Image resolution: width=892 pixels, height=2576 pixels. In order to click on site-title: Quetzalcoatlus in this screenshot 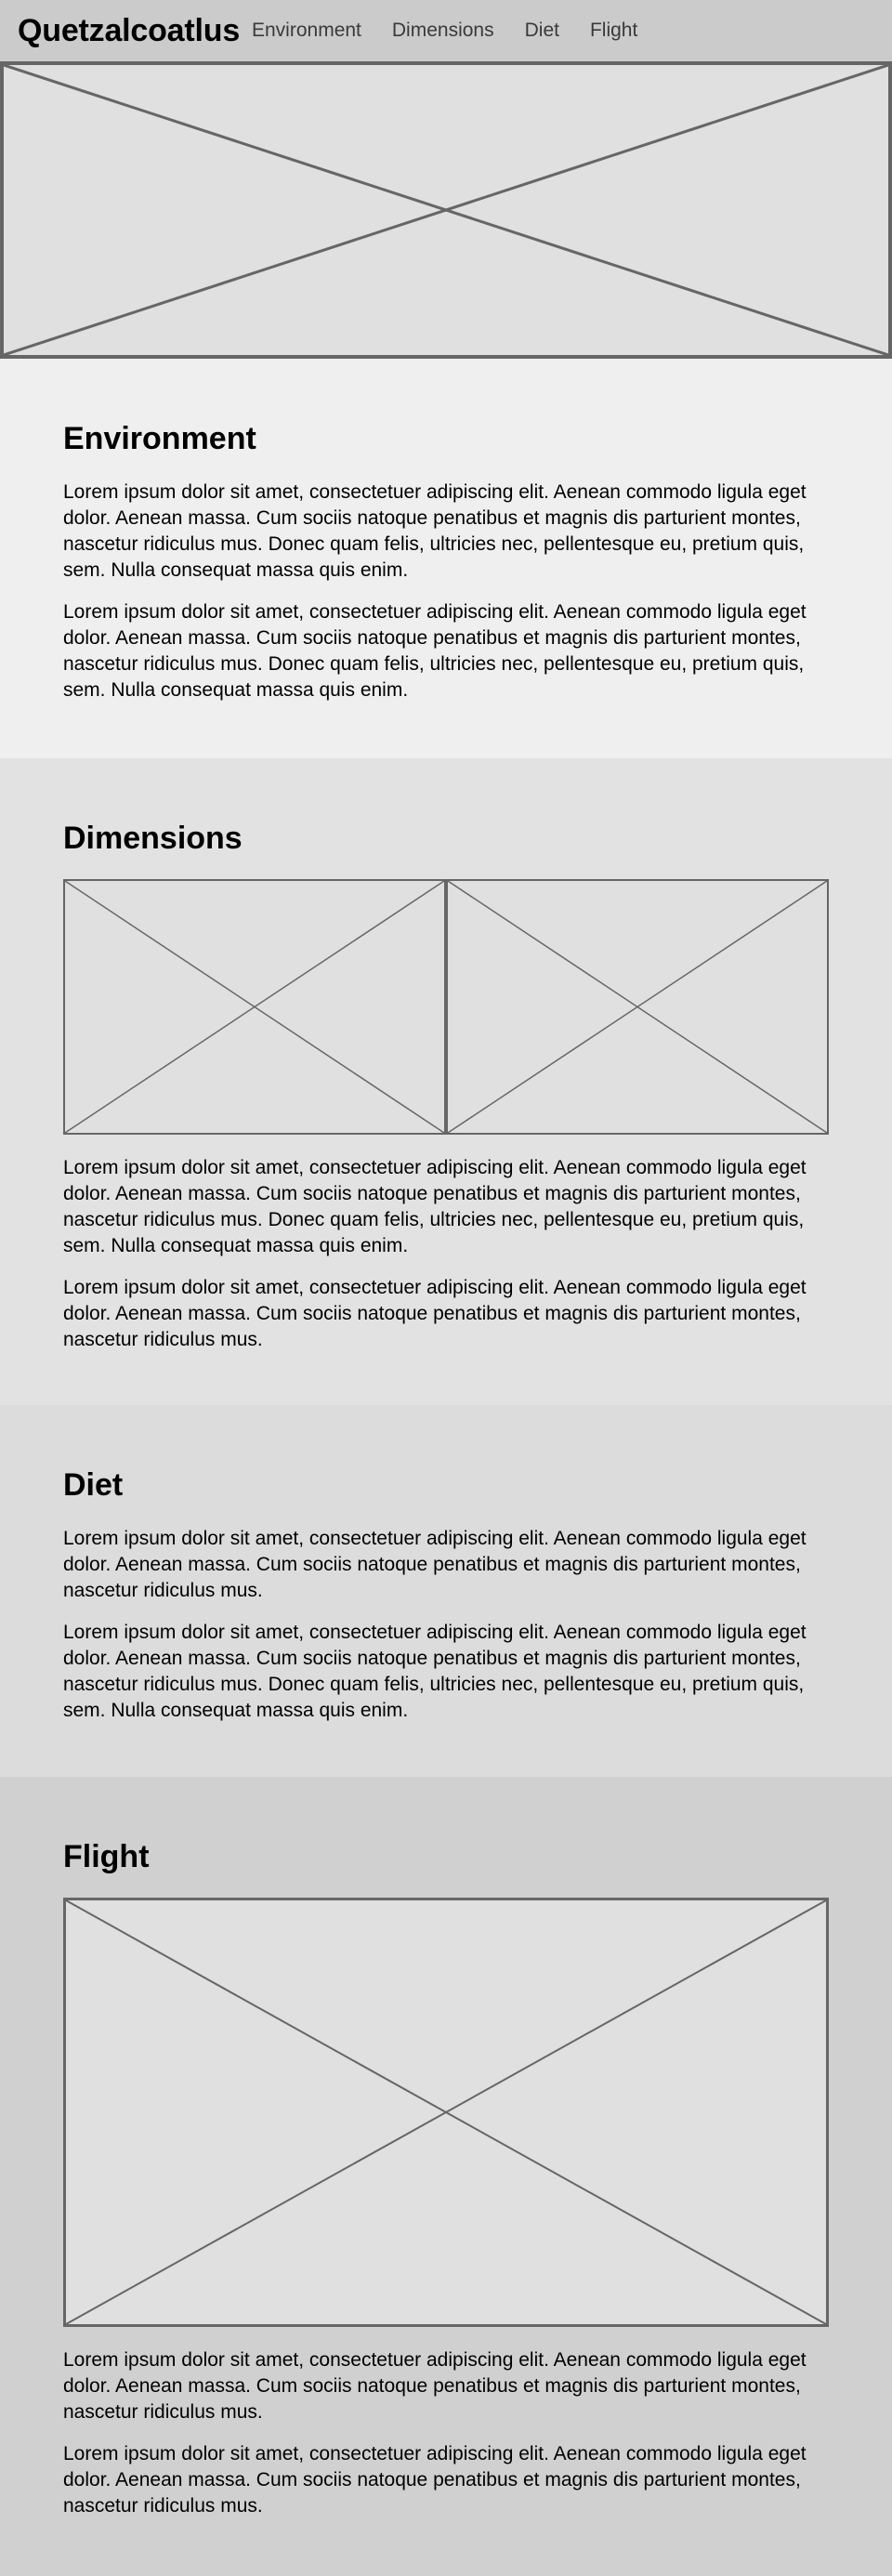, I will do `click(135, 31)`.